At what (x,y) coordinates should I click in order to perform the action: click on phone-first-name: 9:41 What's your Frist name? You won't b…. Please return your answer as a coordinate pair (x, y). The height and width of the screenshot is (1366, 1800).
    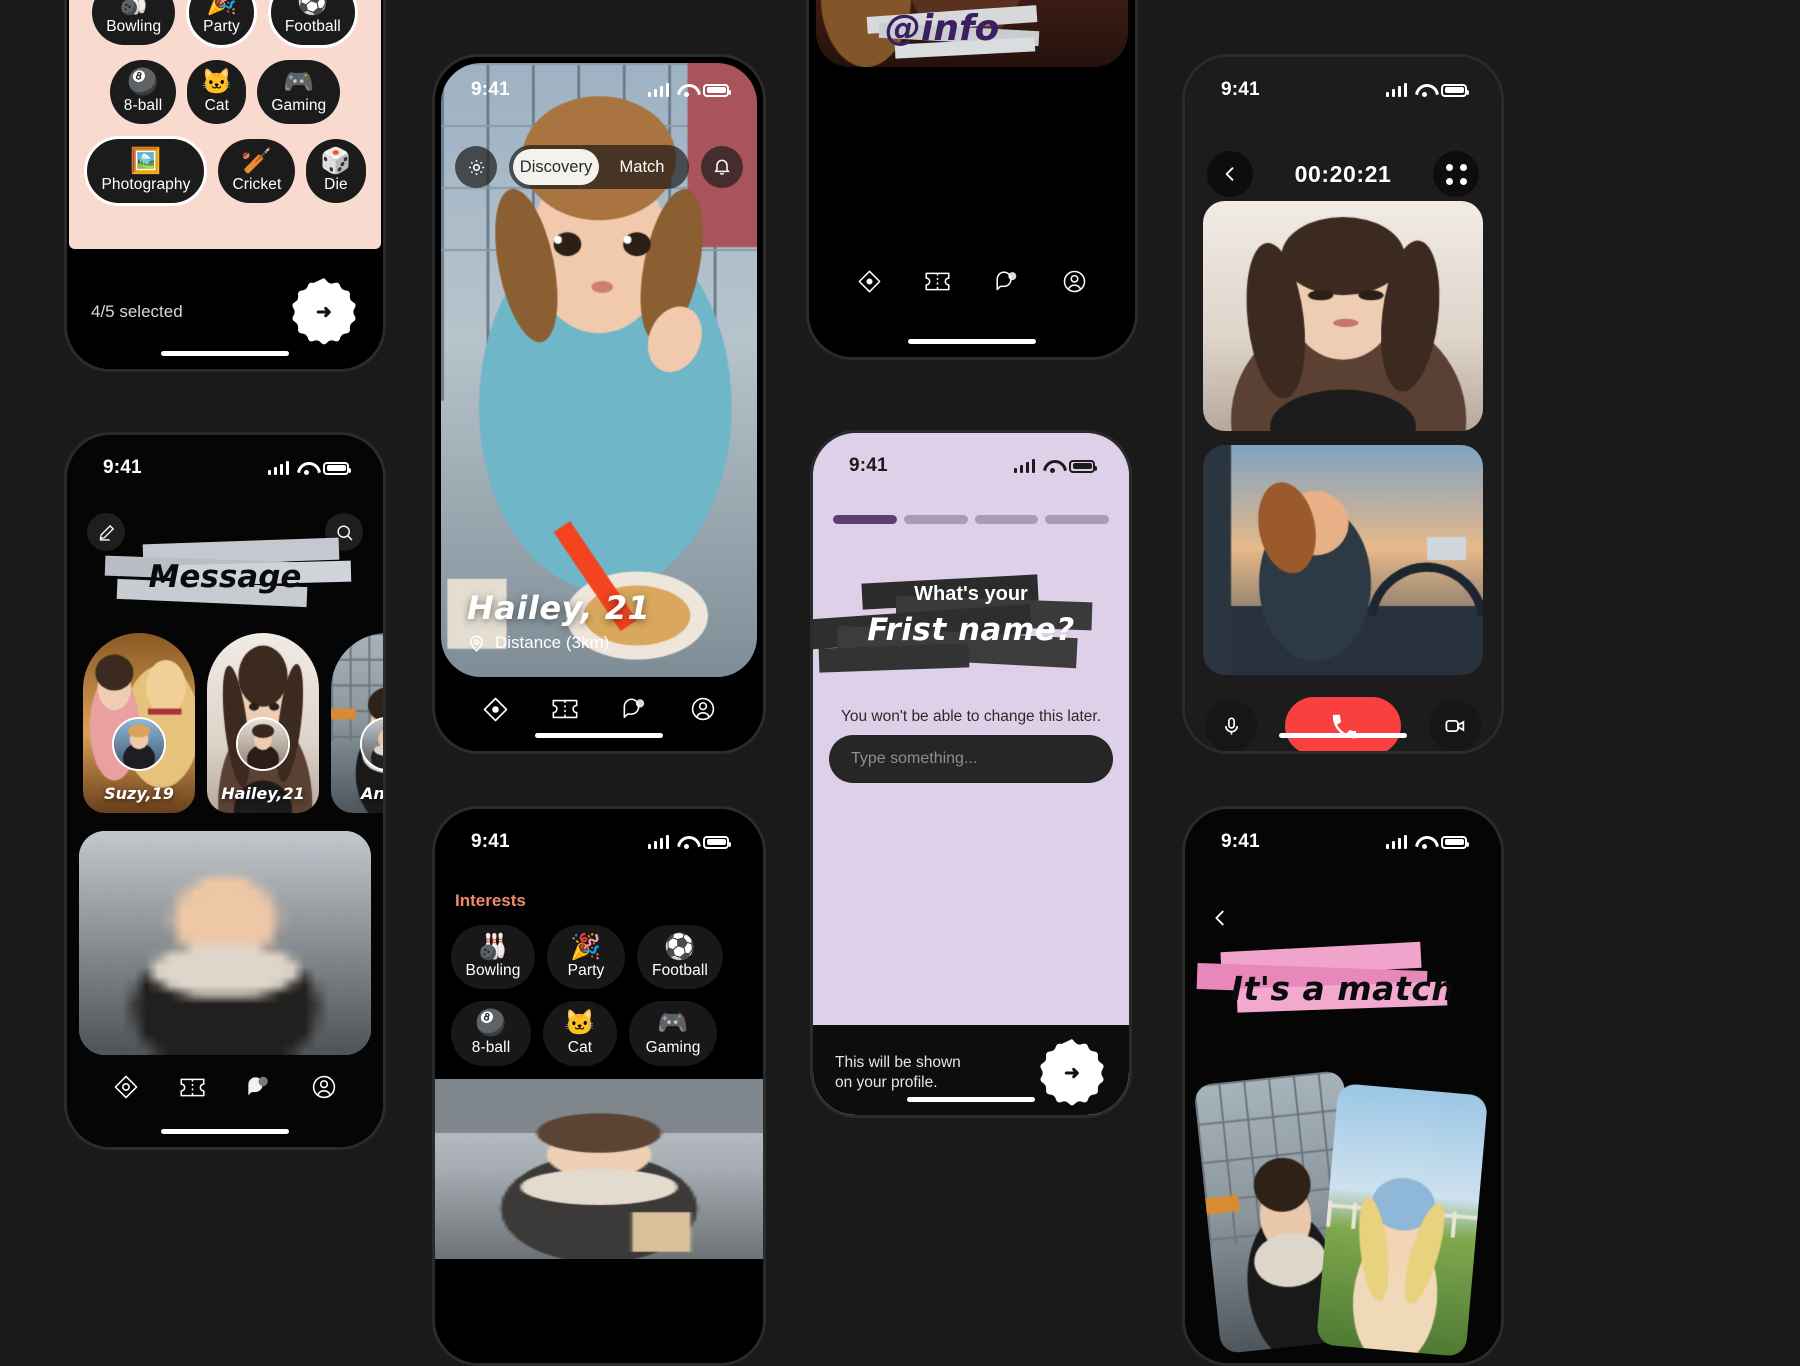
    Looking at the image, I should click on (971, 774).